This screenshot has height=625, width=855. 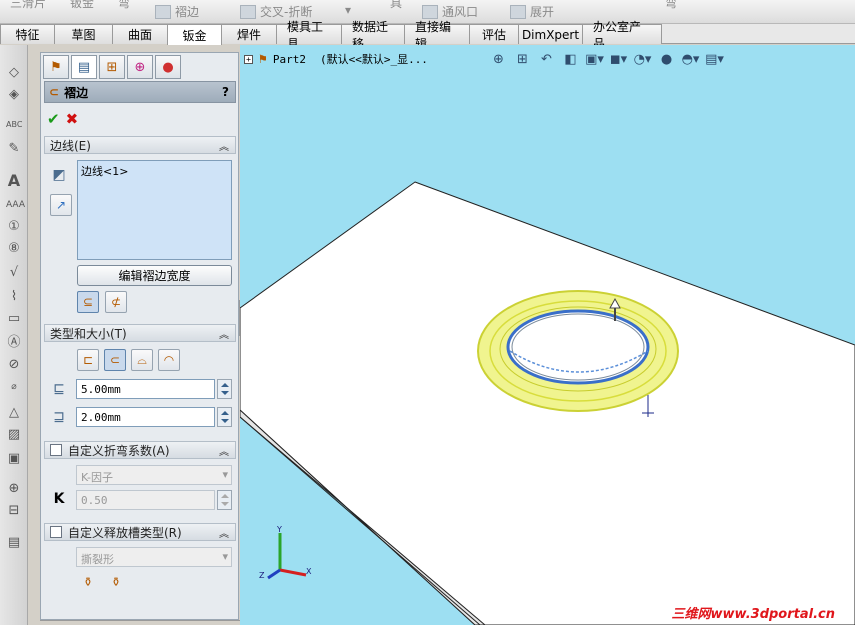 I want to click on bottom-tabs-strip, so click(x=140, y=622).